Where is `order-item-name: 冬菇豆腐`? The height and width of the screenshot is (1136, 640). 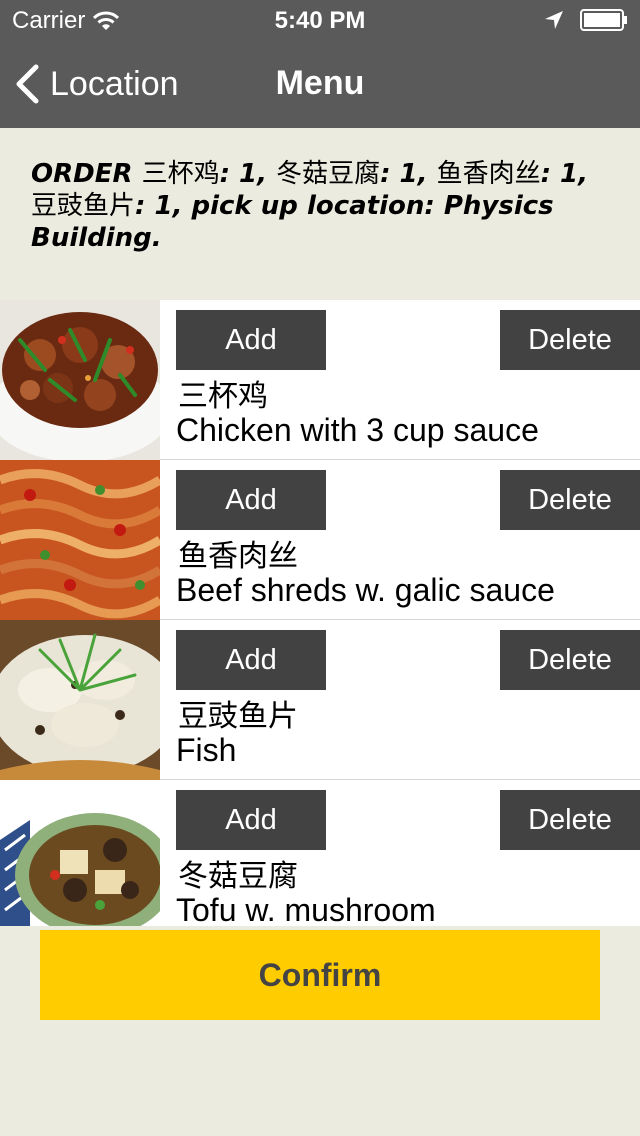 order-item-name: 冬菇豆腐 is located at coordinates (328, 174).